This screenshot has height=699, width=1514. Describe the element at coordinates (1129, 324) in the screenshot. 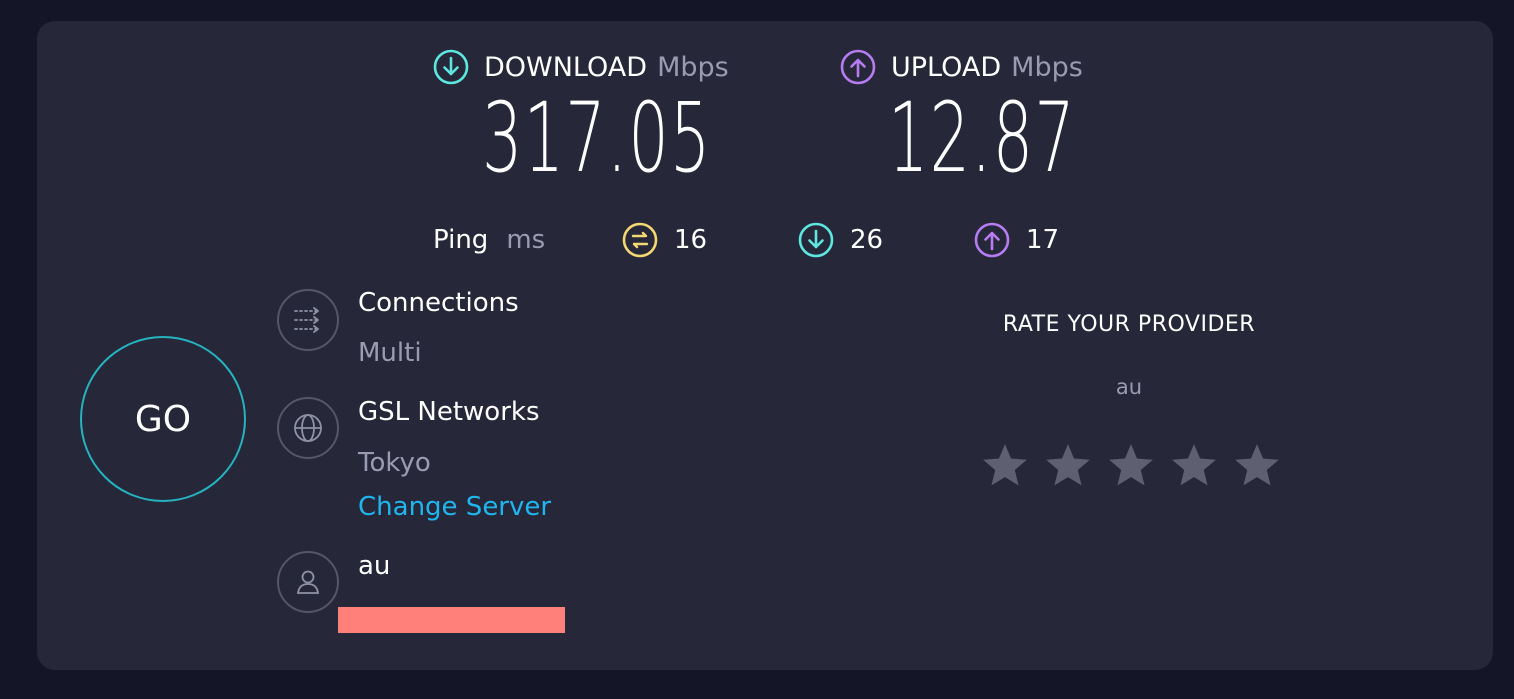

I see `rate-provider-title: RATE YOUR PROVIDER` at that location.